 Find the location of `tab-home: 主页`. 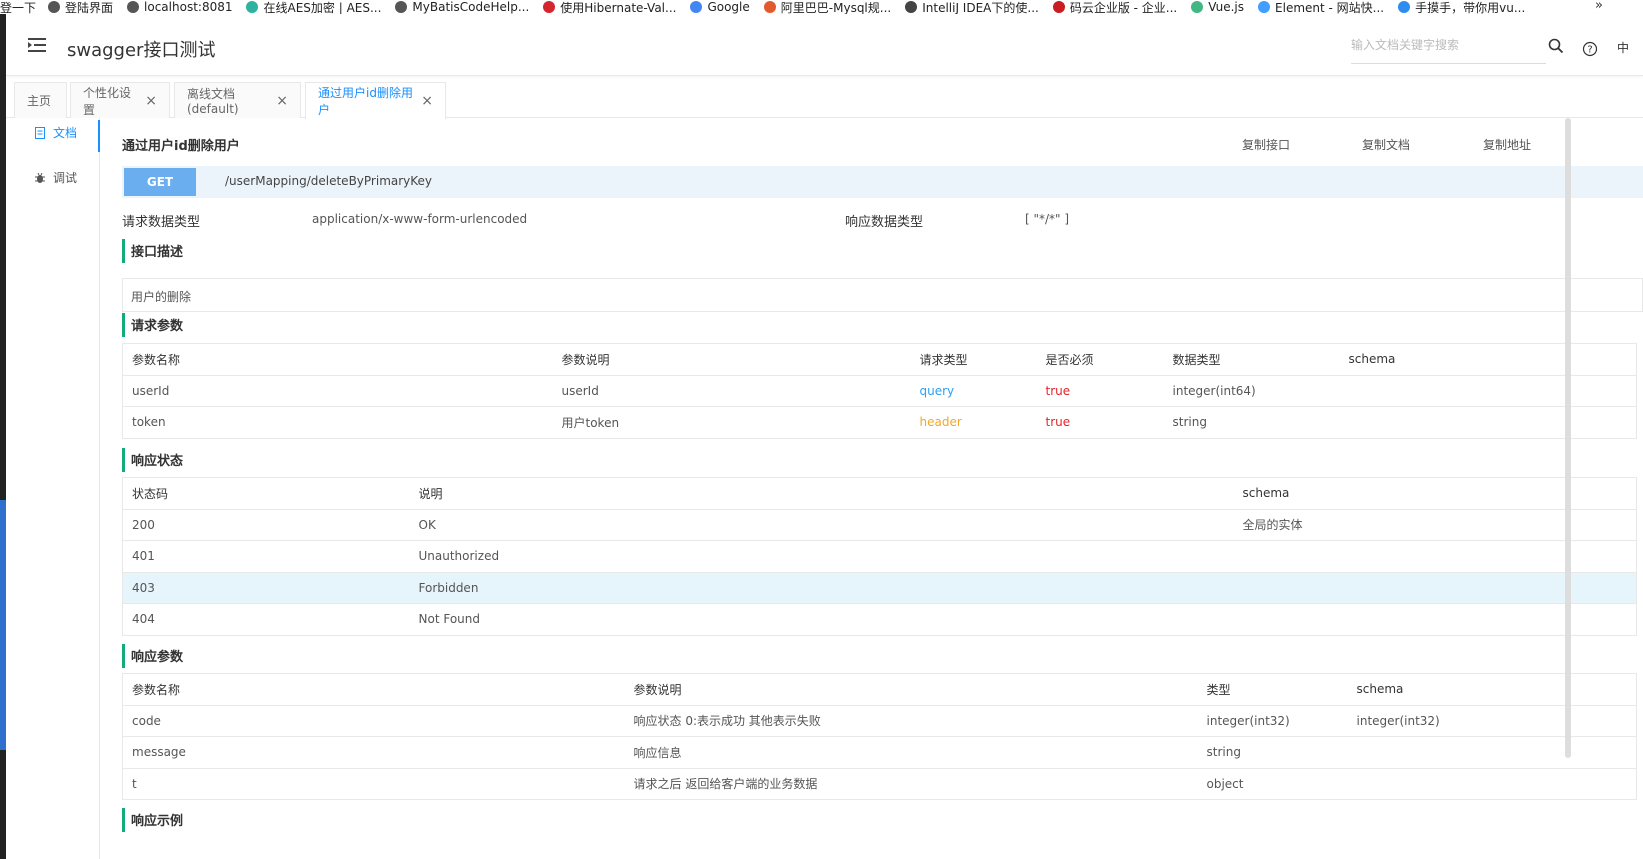

tab-home: 主页 is located at coordinates (40, 100).